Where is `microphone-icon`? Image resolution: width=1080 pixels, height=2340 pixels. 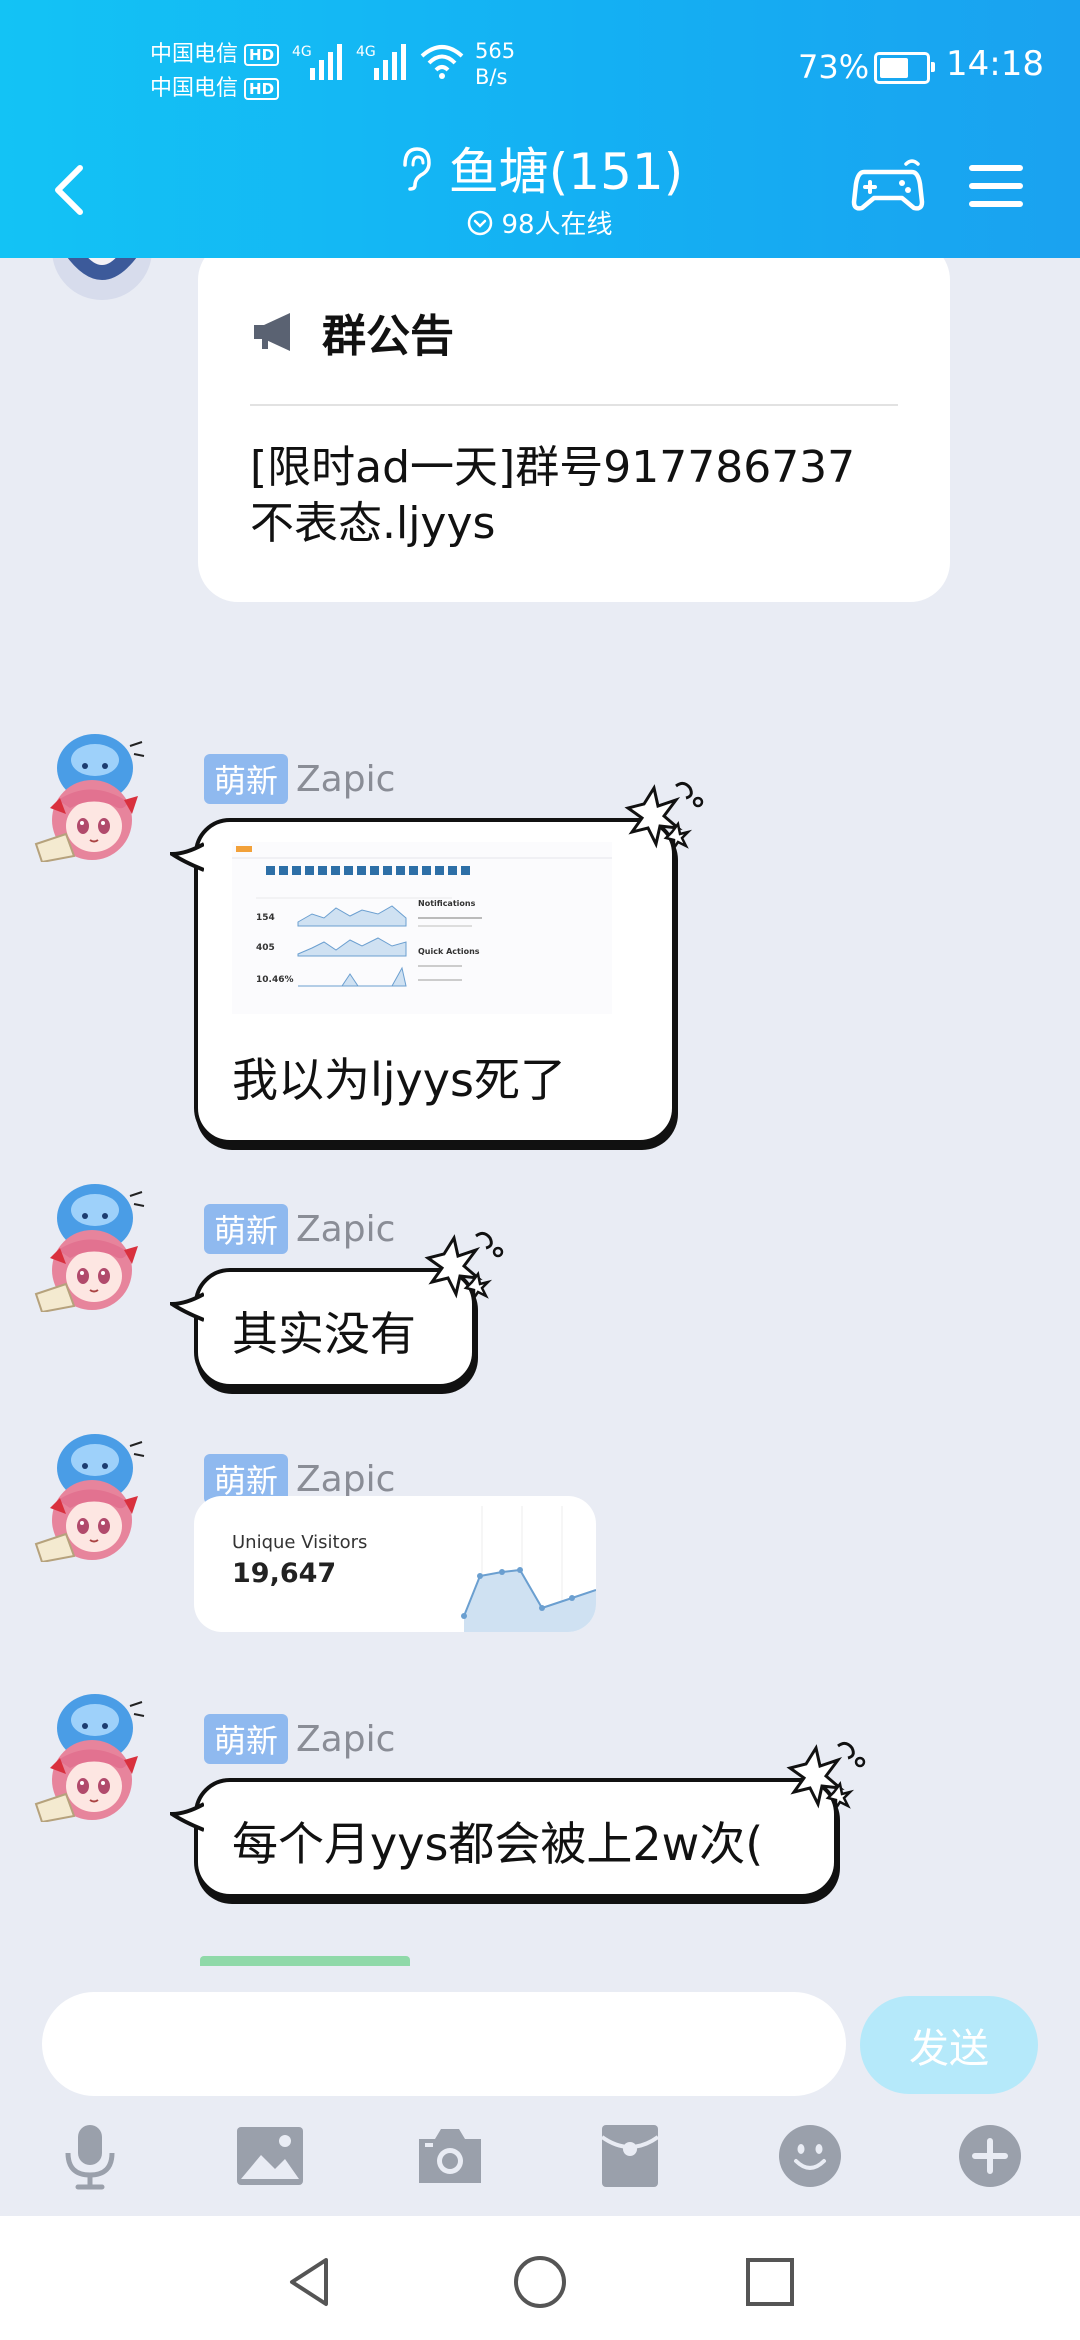
microphone-icon is located at coordinates (90, 2157).